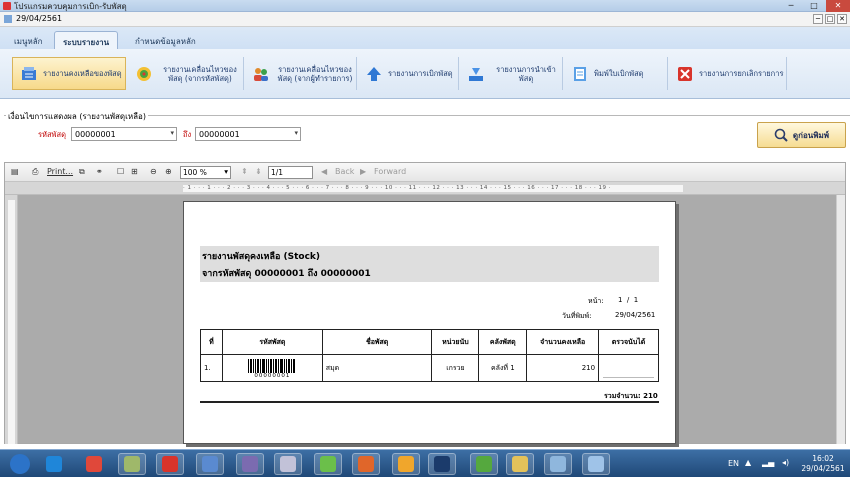 Image resolution: width=850 pixels, height=477 pixels. Describe the element at coordinates (628, 300) in the screenshot. I see `page-value: 1 / 1` at that location.